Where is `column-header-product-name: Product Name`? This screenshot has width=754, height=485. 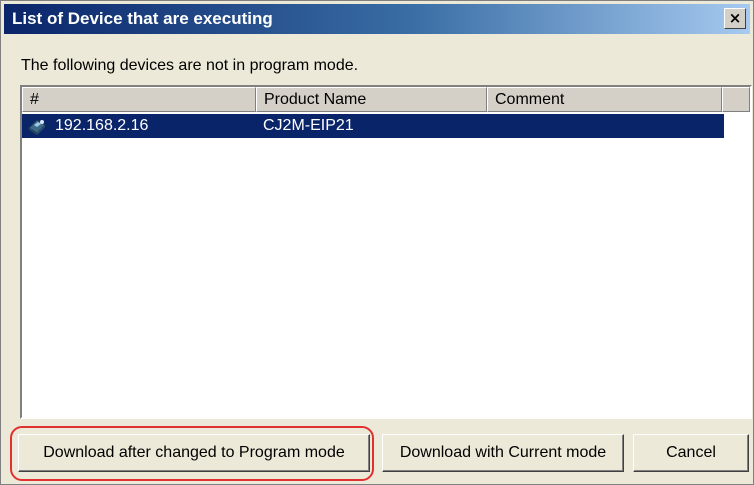
column-header-product-name: Product Name is located at coordinates (371, 99).